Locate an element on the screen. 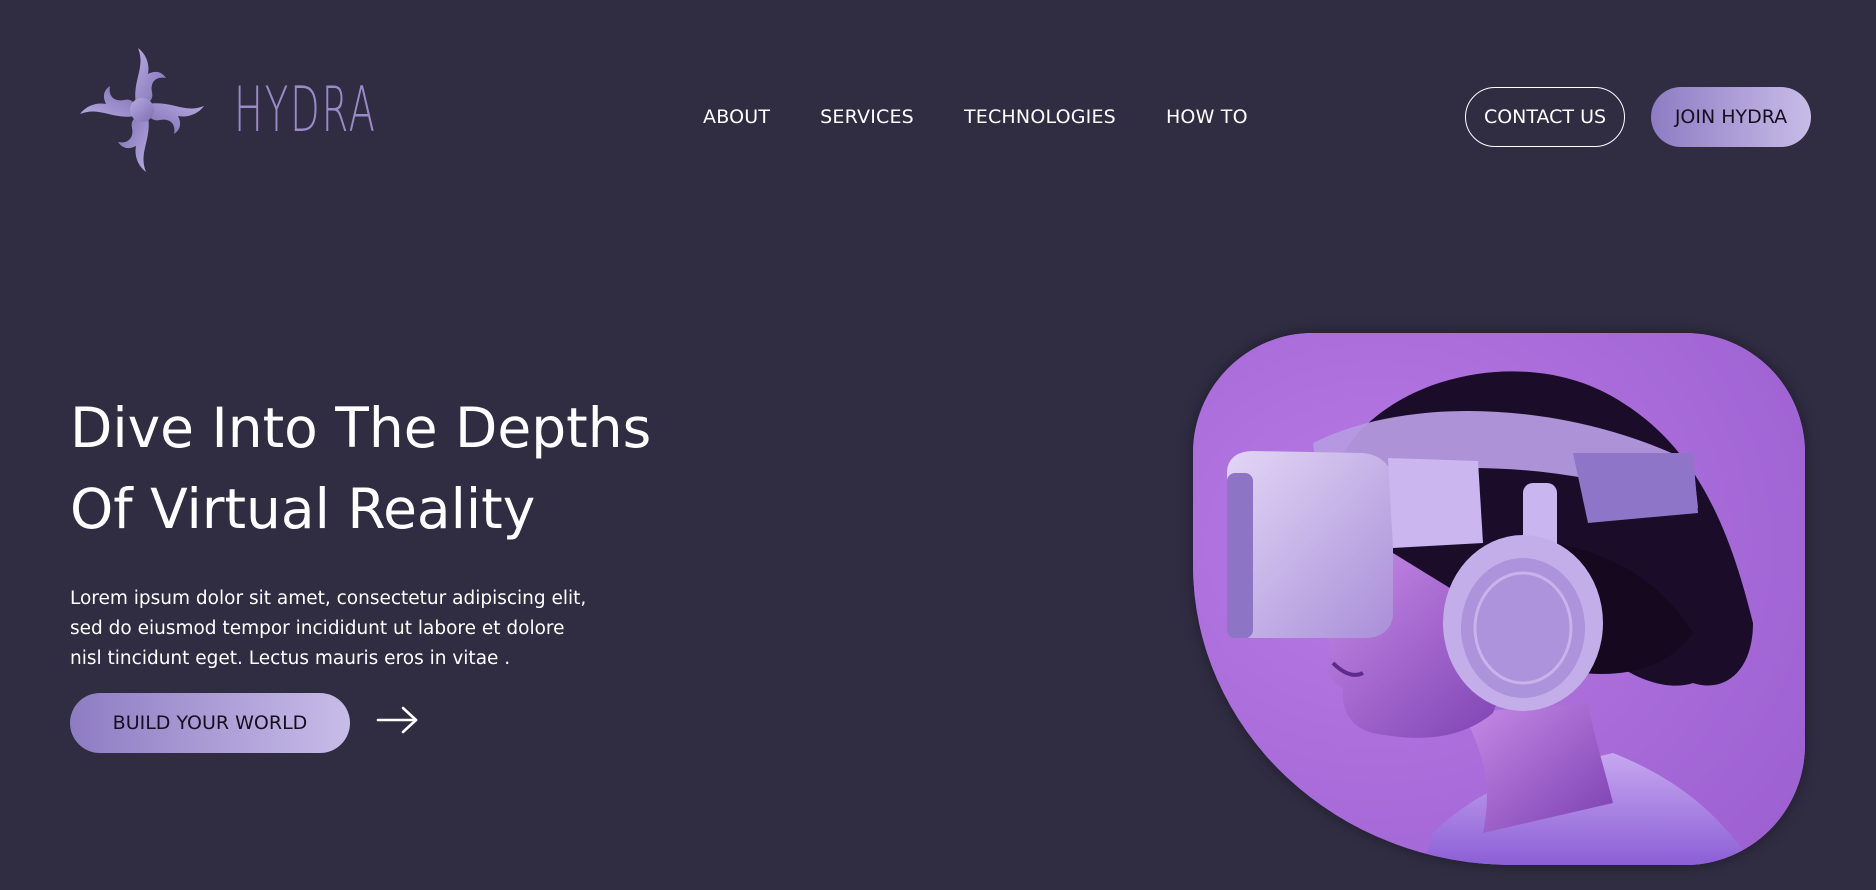 This screenshot has height=890, width=1876. brand-name: HYDRA is located at coordinates (305, 109).